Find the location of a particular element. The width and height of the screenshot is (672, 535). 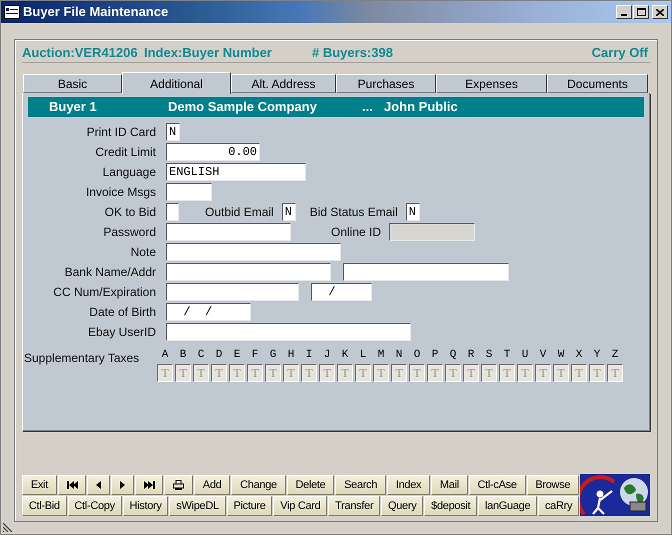

tax-letter: N is located at coordinates (399, 355).